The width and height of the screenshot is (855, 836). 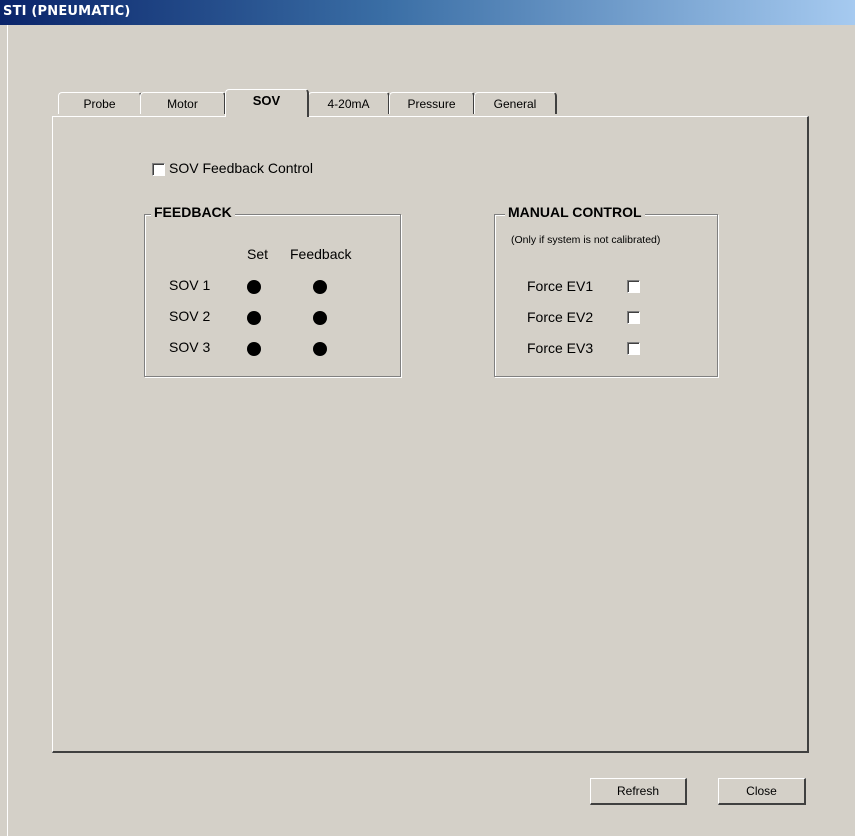 I want to click on feedback-col-feedback: Feedback, so click(x=321, y=254).